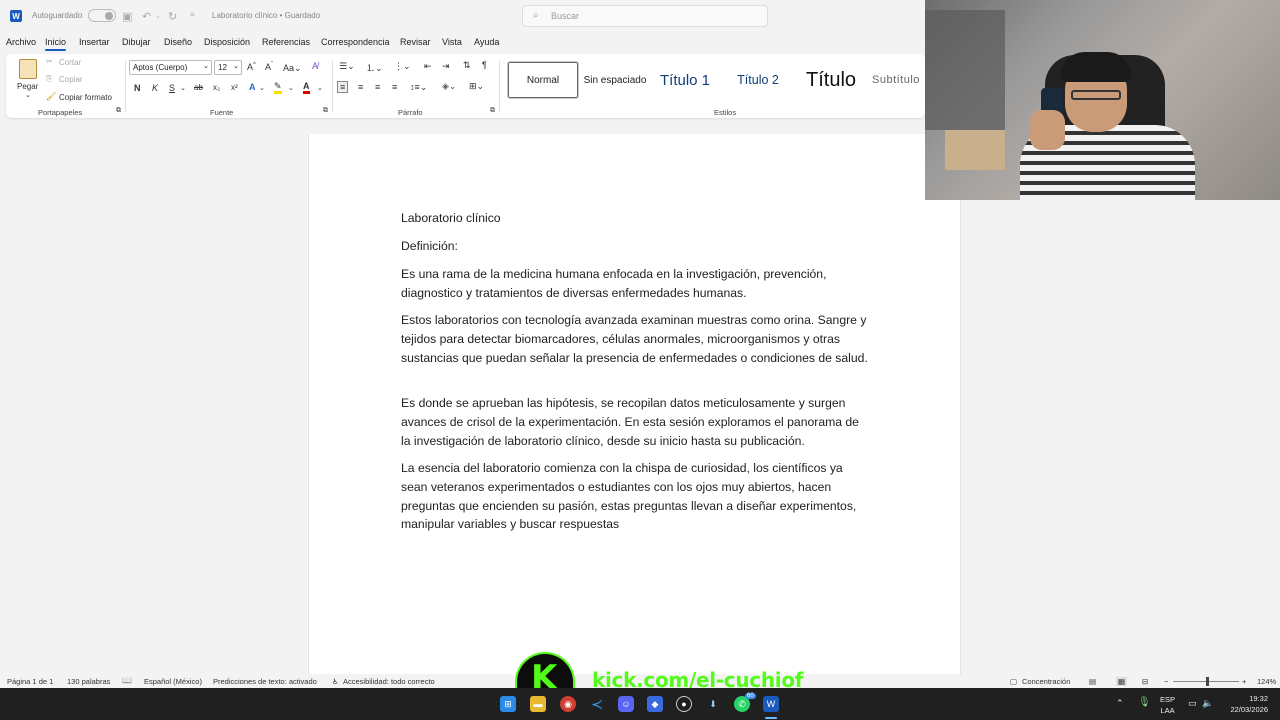 This screenshot has height=720, width=1280. I want to click on accessibility-icon: ♿, so click(335, 681).